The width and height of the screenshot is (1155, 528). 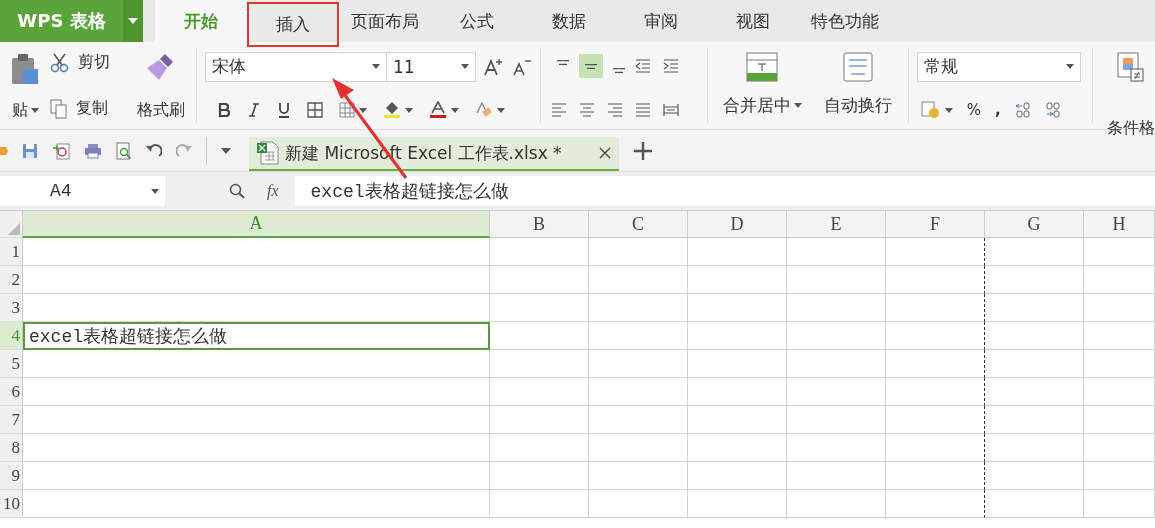 I want to click on fill-color-icon, so click(x=398, y=110).